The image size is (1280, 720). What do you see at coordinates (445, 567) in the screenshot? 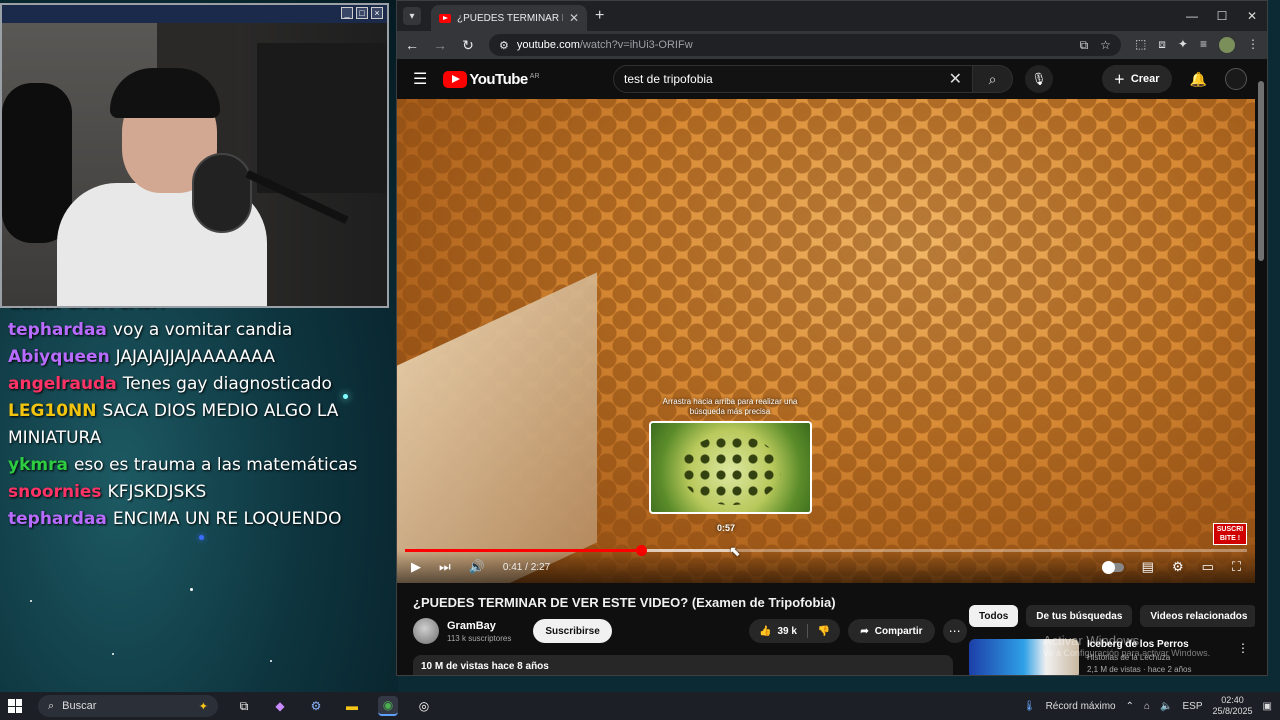
I see `next-icon: ⏭` at bounding box center [445, 567].